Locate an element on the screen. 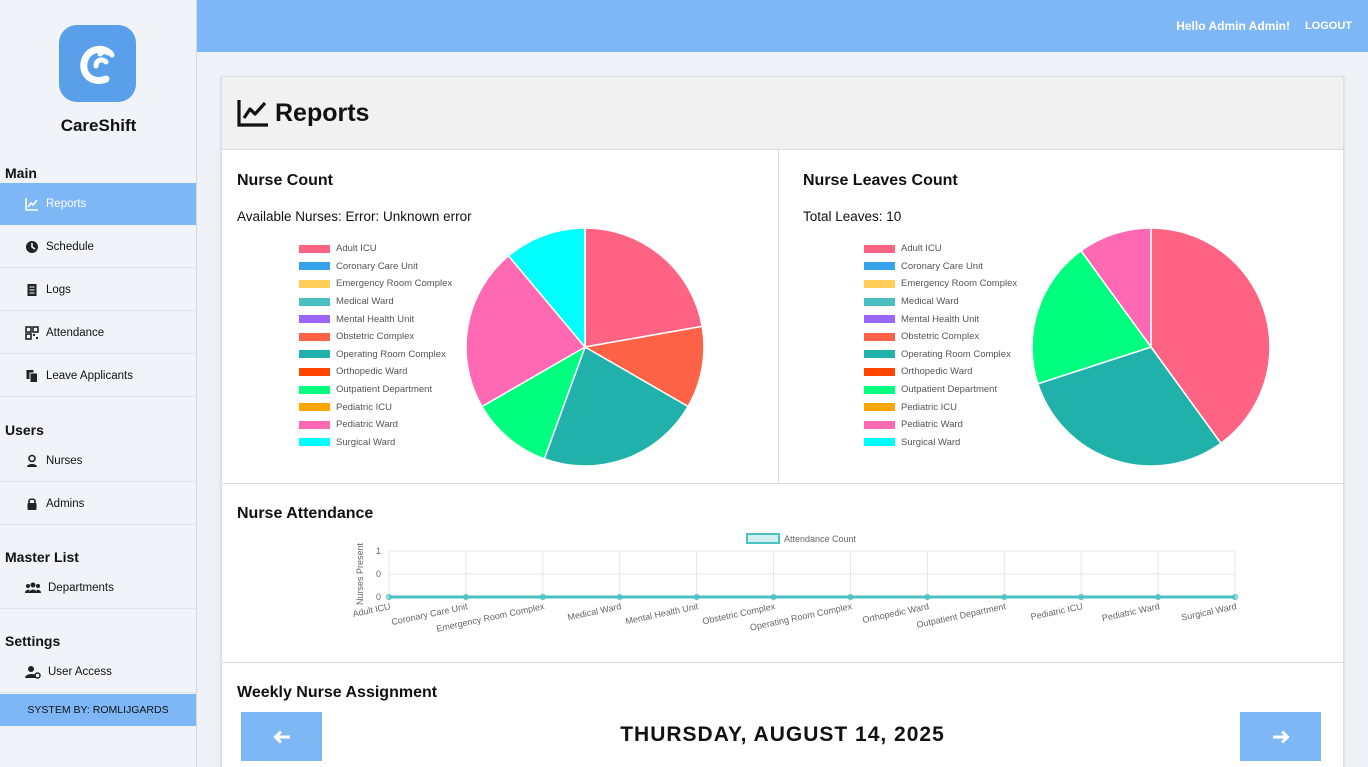 The image size is (1368, 767). legend-label: Orthopedic Ward is located at coordinates (372, 372).